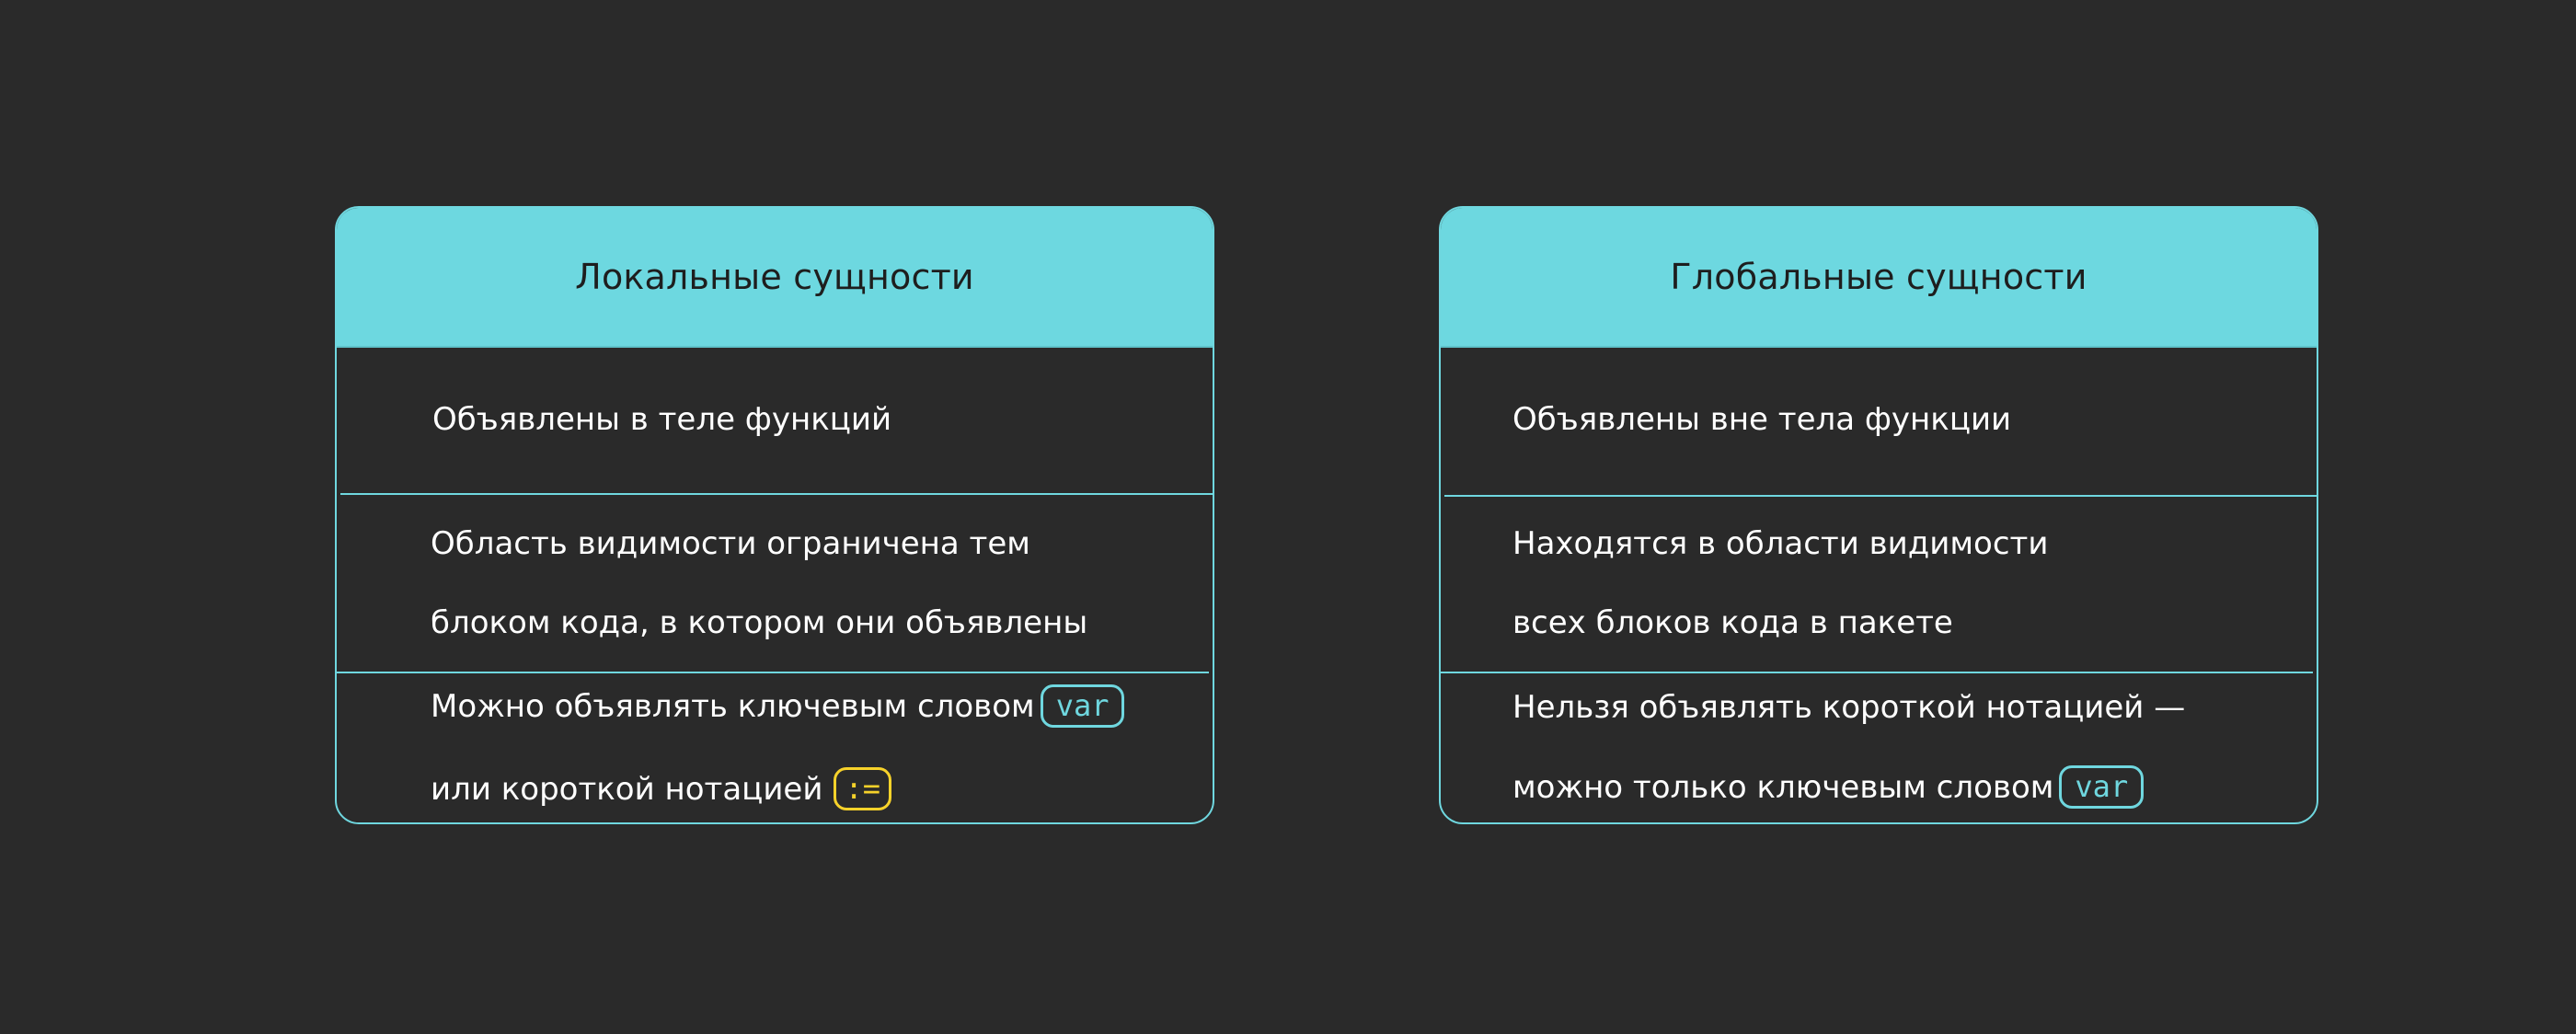 The image size is (2576, 1034). What do you see at coordinates (862, 788) in the screenshot?
I see `short-declaration-badge: :=` at bounding box center [862, 788].